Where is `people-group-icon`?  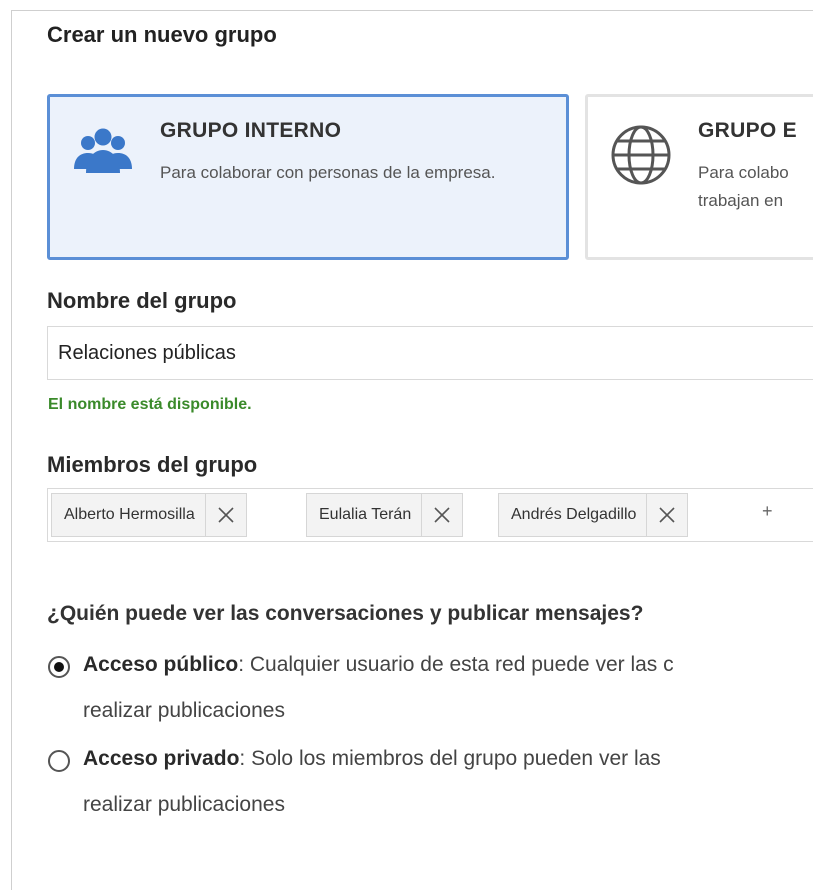
people-group-icon is located at coordinates (103, 158).